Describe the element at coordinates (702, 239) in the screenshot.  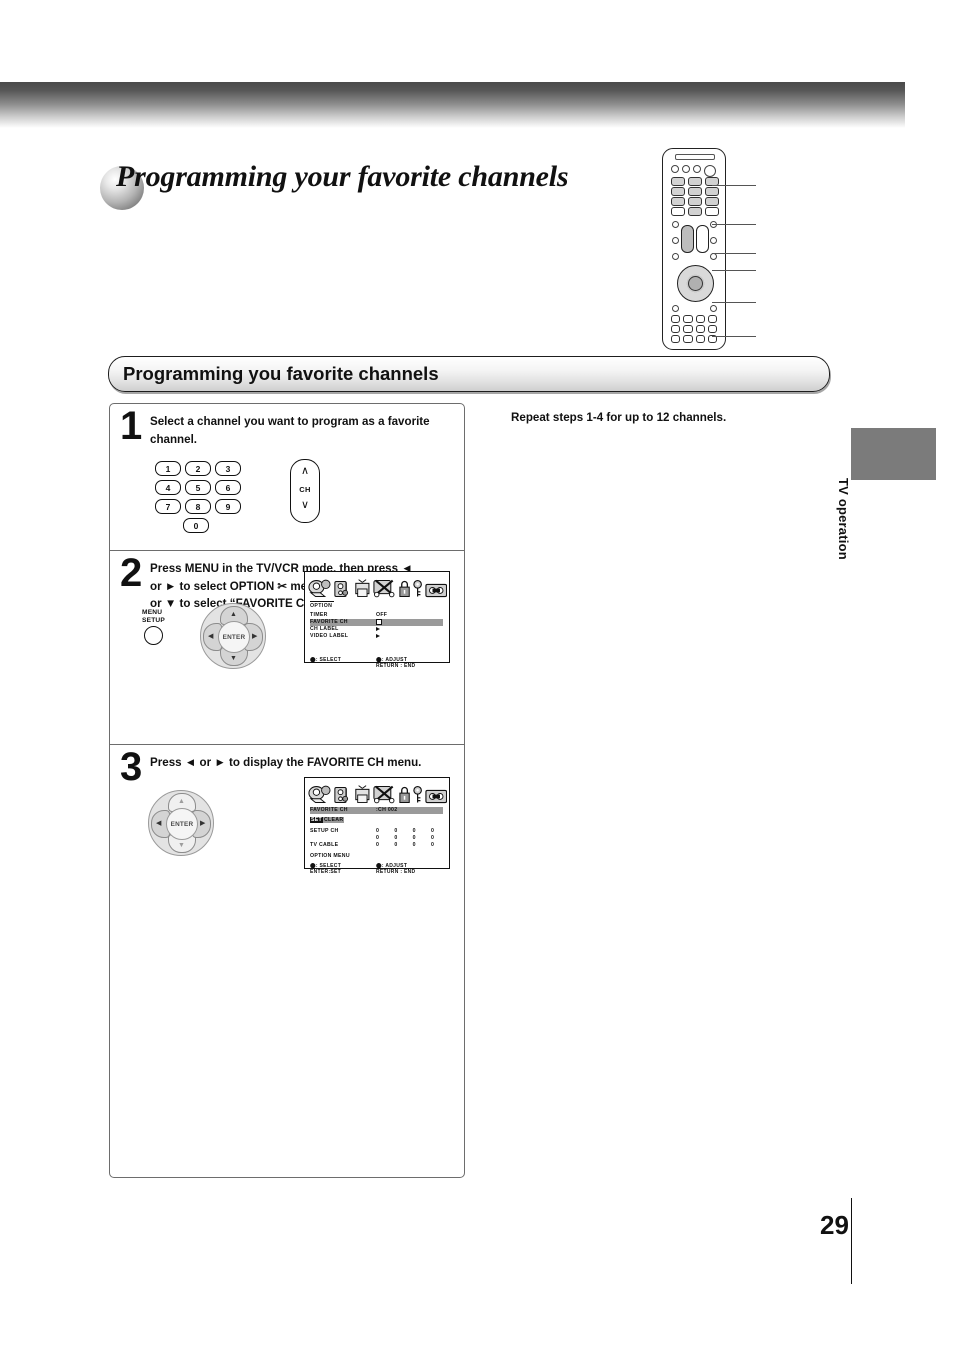
I see `remote-vol-rocker` at that location.